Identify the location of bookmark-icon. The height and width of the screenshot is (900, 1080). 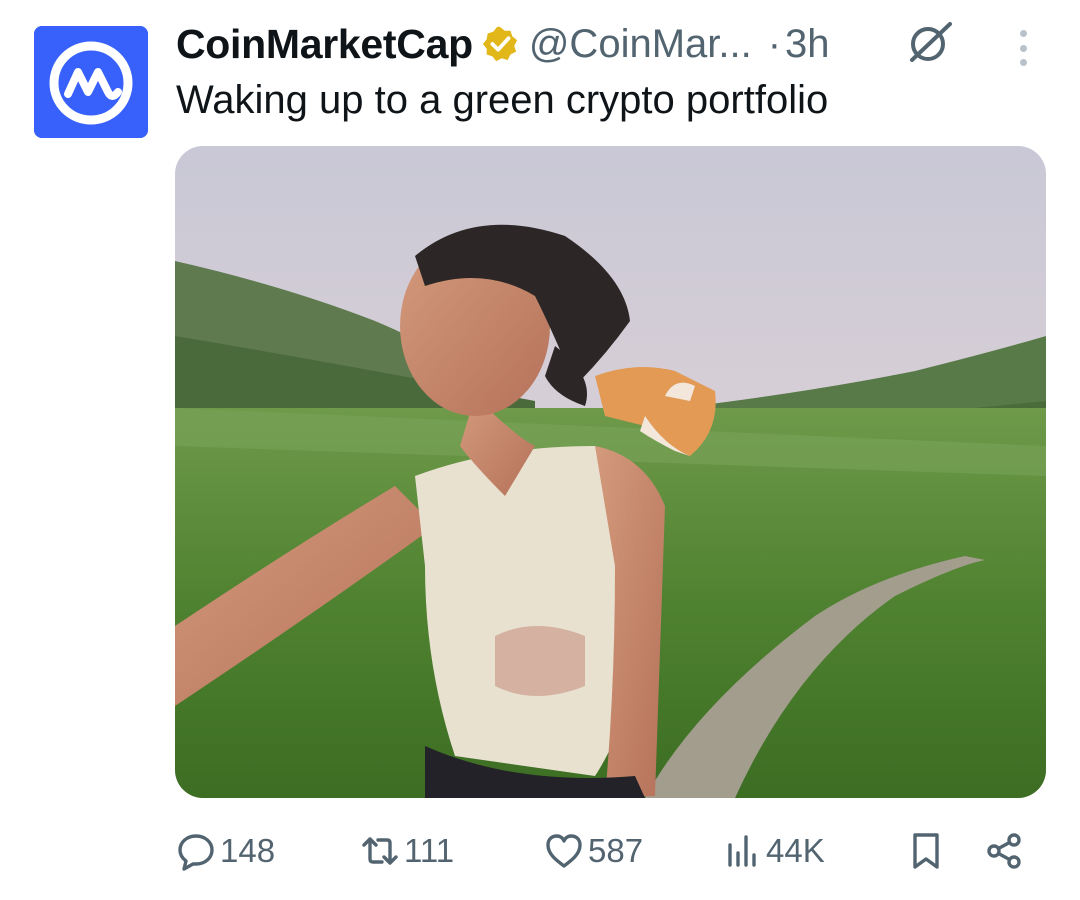
(926, 851).